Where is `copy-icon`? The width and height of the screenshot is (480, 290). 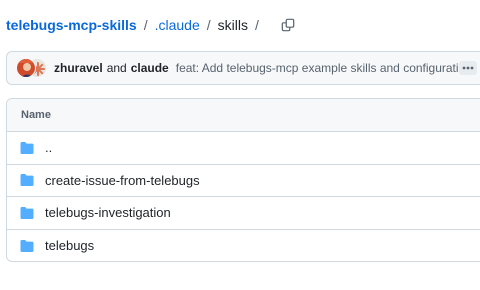
copy-icon is located at coordinates (288, 25).